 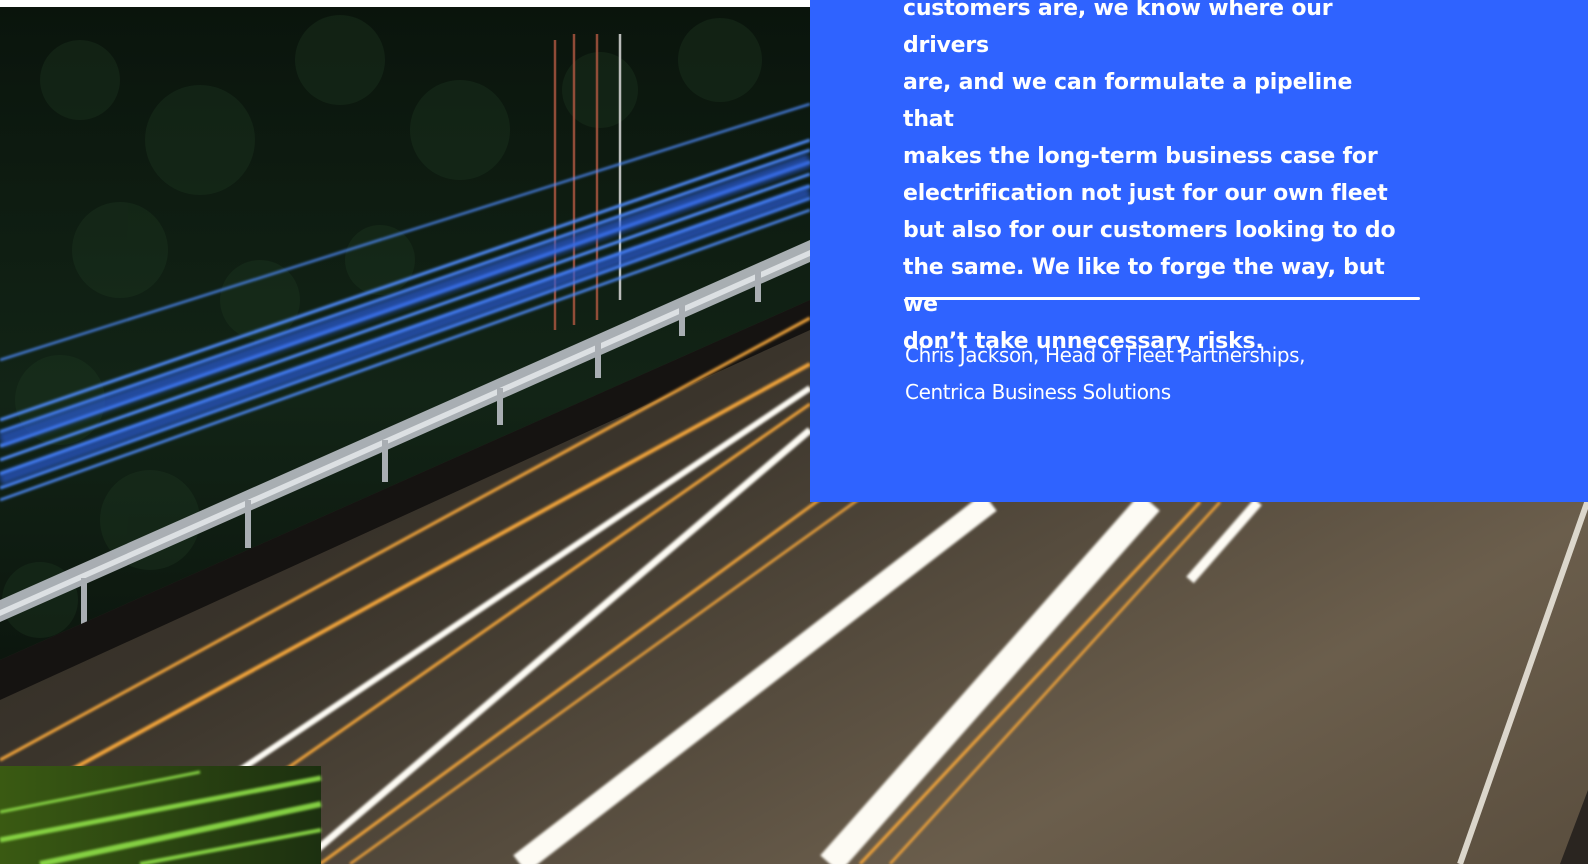 What do you see at coordinates (1162, 298) in the screenshot?
I see `quote-divider` at bounding box center [1162, 298].